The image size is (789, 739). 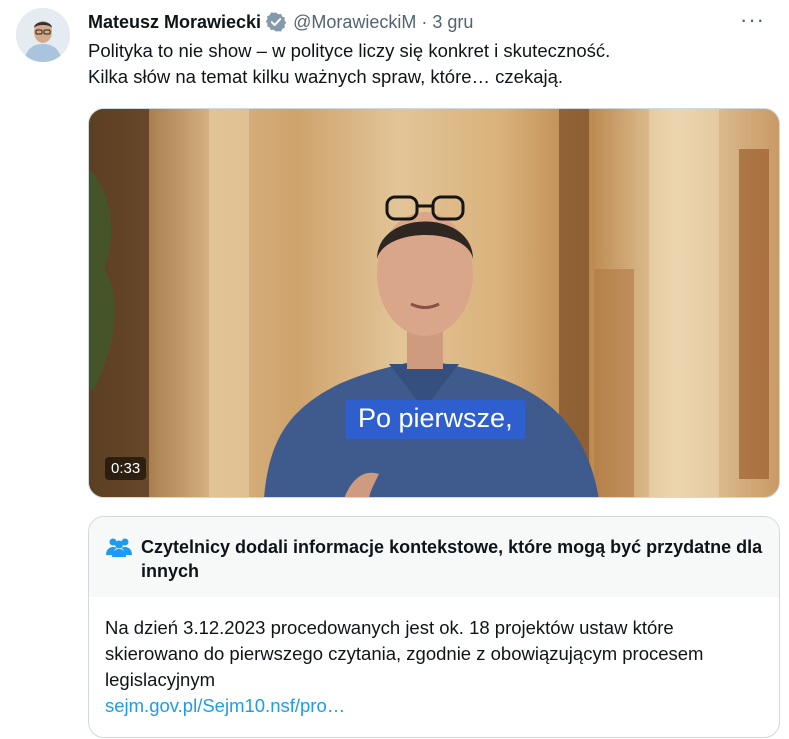 I want to click on author-name: Mateusz Morawiecki, so click(x=174, y=22).